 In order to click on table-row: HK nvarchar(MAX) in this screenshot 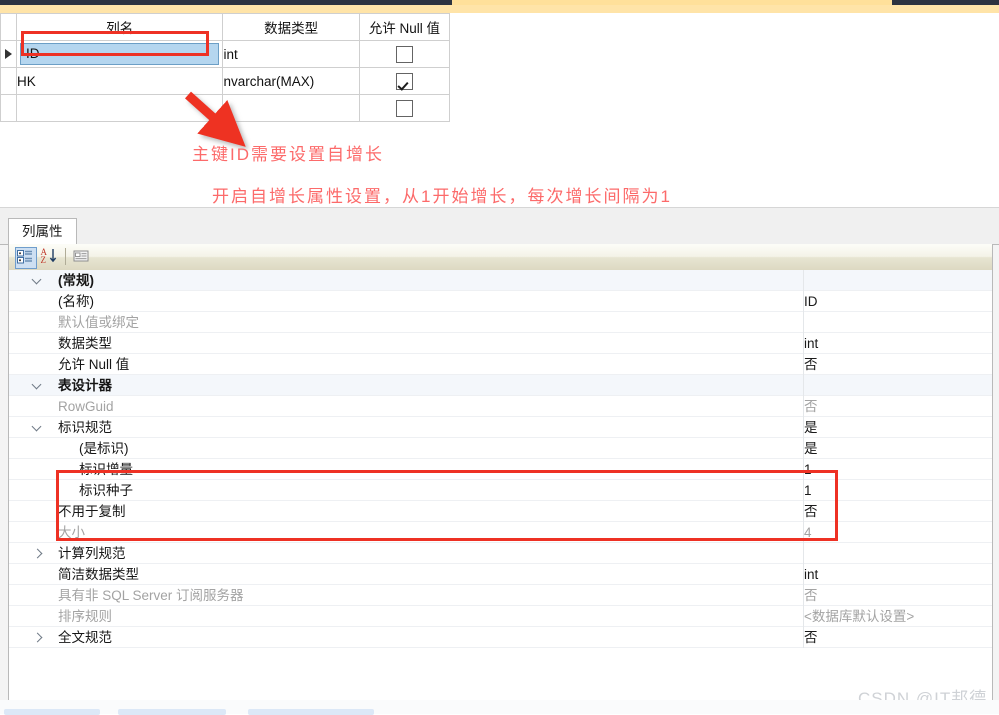, I will do `click(225, 81)`.